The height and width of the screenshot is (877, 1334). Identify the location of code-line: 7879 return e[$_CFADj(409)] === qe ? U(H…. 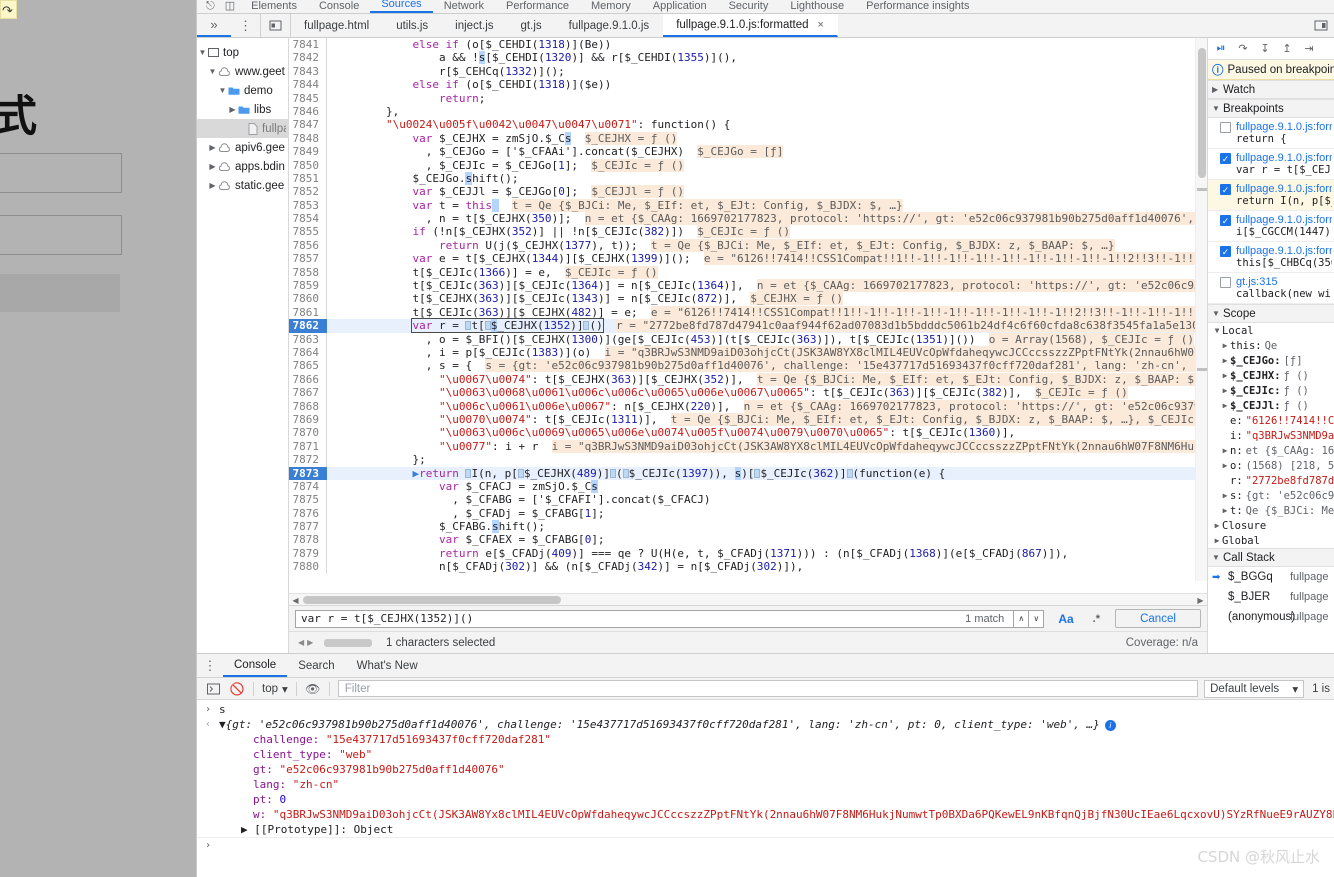
(742, 553).